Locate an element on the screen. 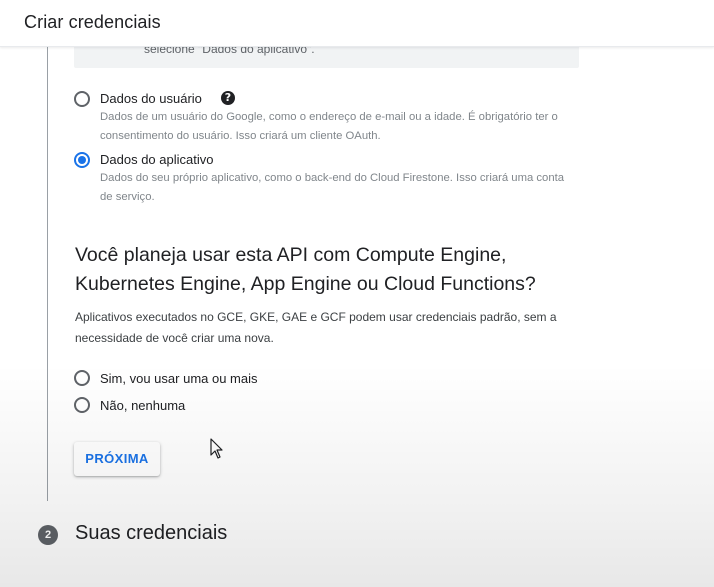 This screenshot has height=587, width=714. help-icon: ? is located at coordinates (228, 98).